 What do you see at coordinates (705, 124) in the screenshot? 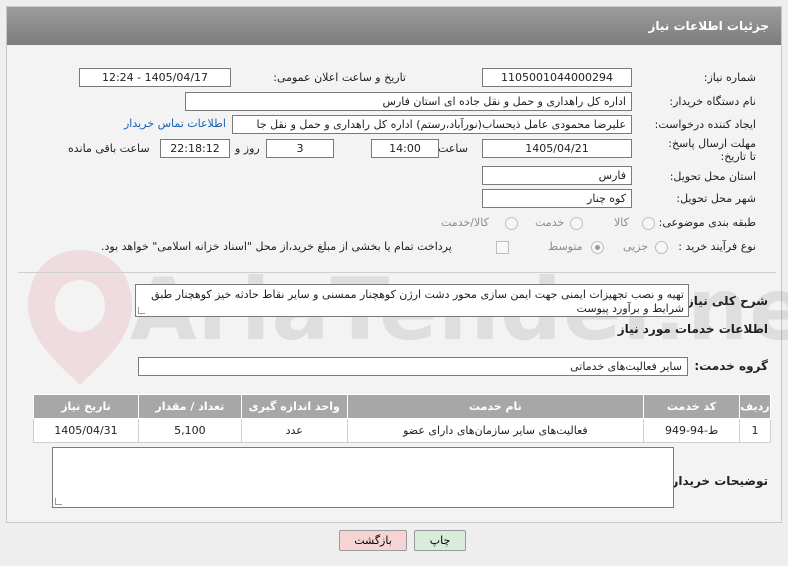
I see `creator-label: ایجاد کننده درخواست:` at bounding box center [705, 124].